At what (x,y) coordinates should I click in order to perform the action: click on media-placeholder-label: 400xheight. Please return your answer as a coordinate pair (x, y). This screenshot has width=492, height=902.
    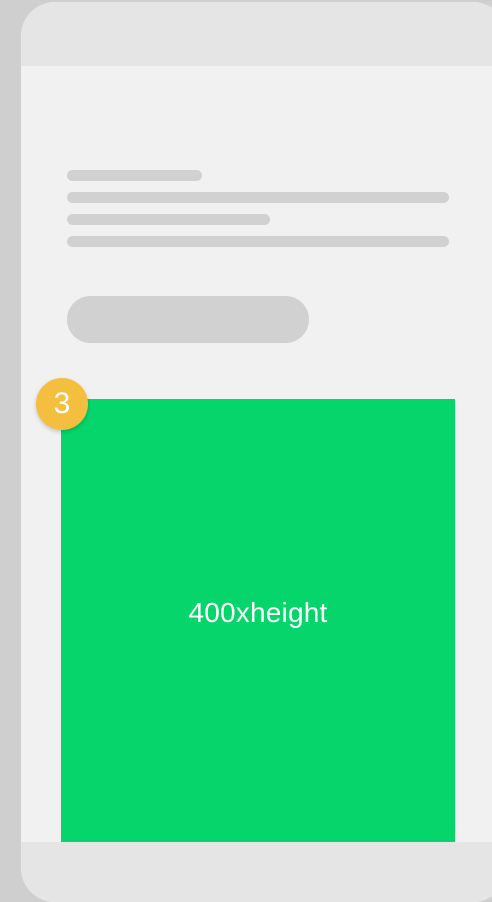
    Looking at the image, I should click on (258, 612).